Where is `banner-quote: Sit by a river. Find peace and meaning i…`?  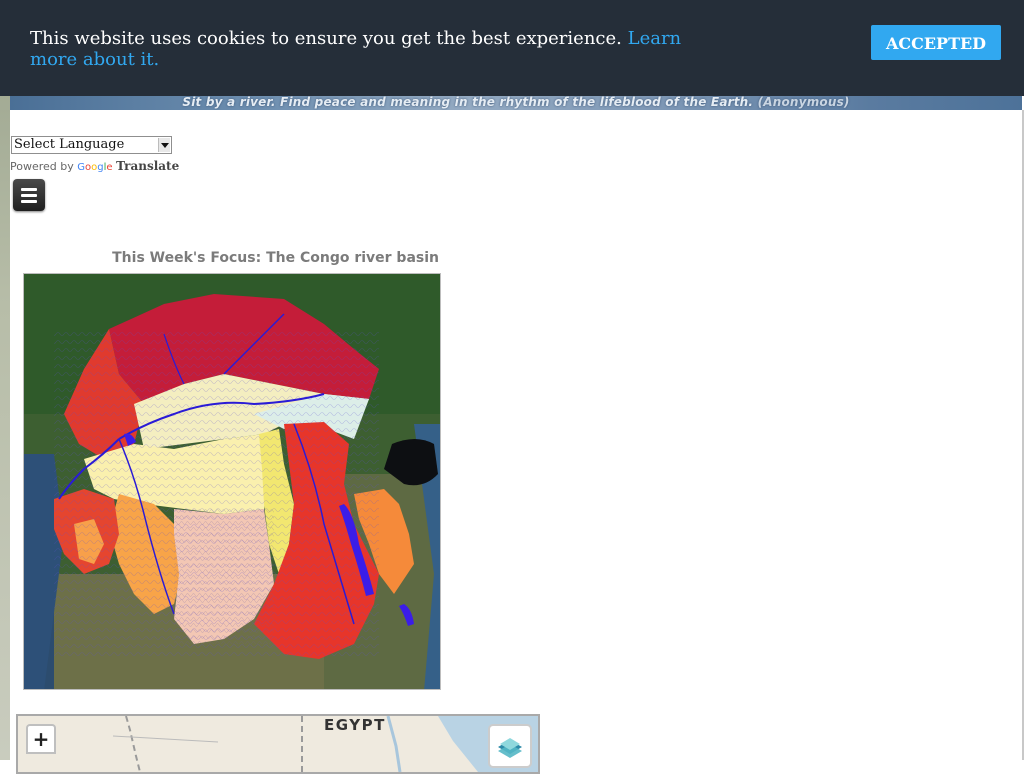 banner-quote: Sit by a river. Find peace and meaning i… is located at coordinates (516, 102).